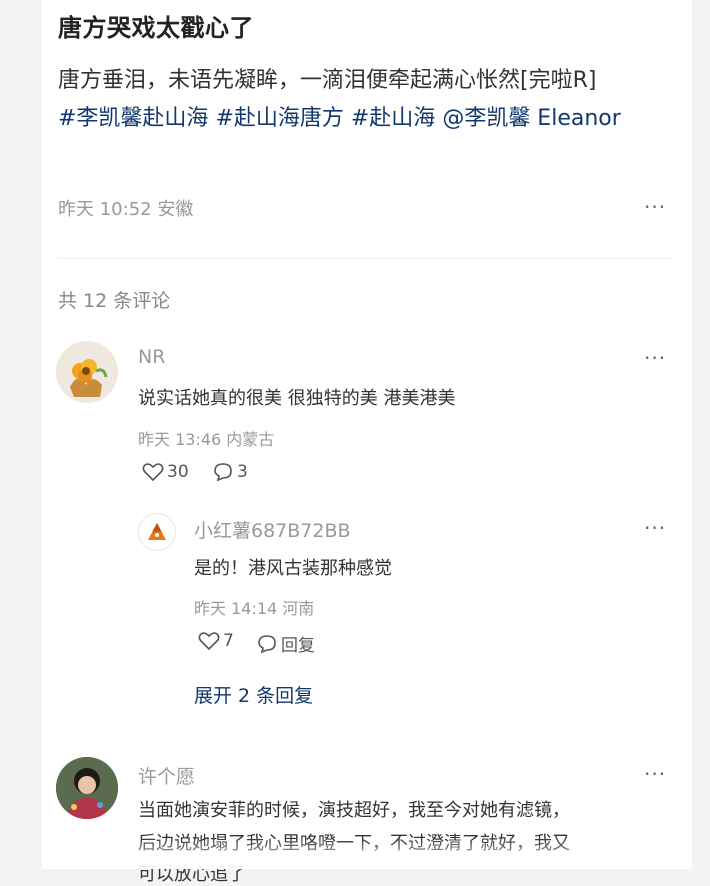 The image size is (710, 886). I want to click on avatar-flower-image, so click(87, 372).